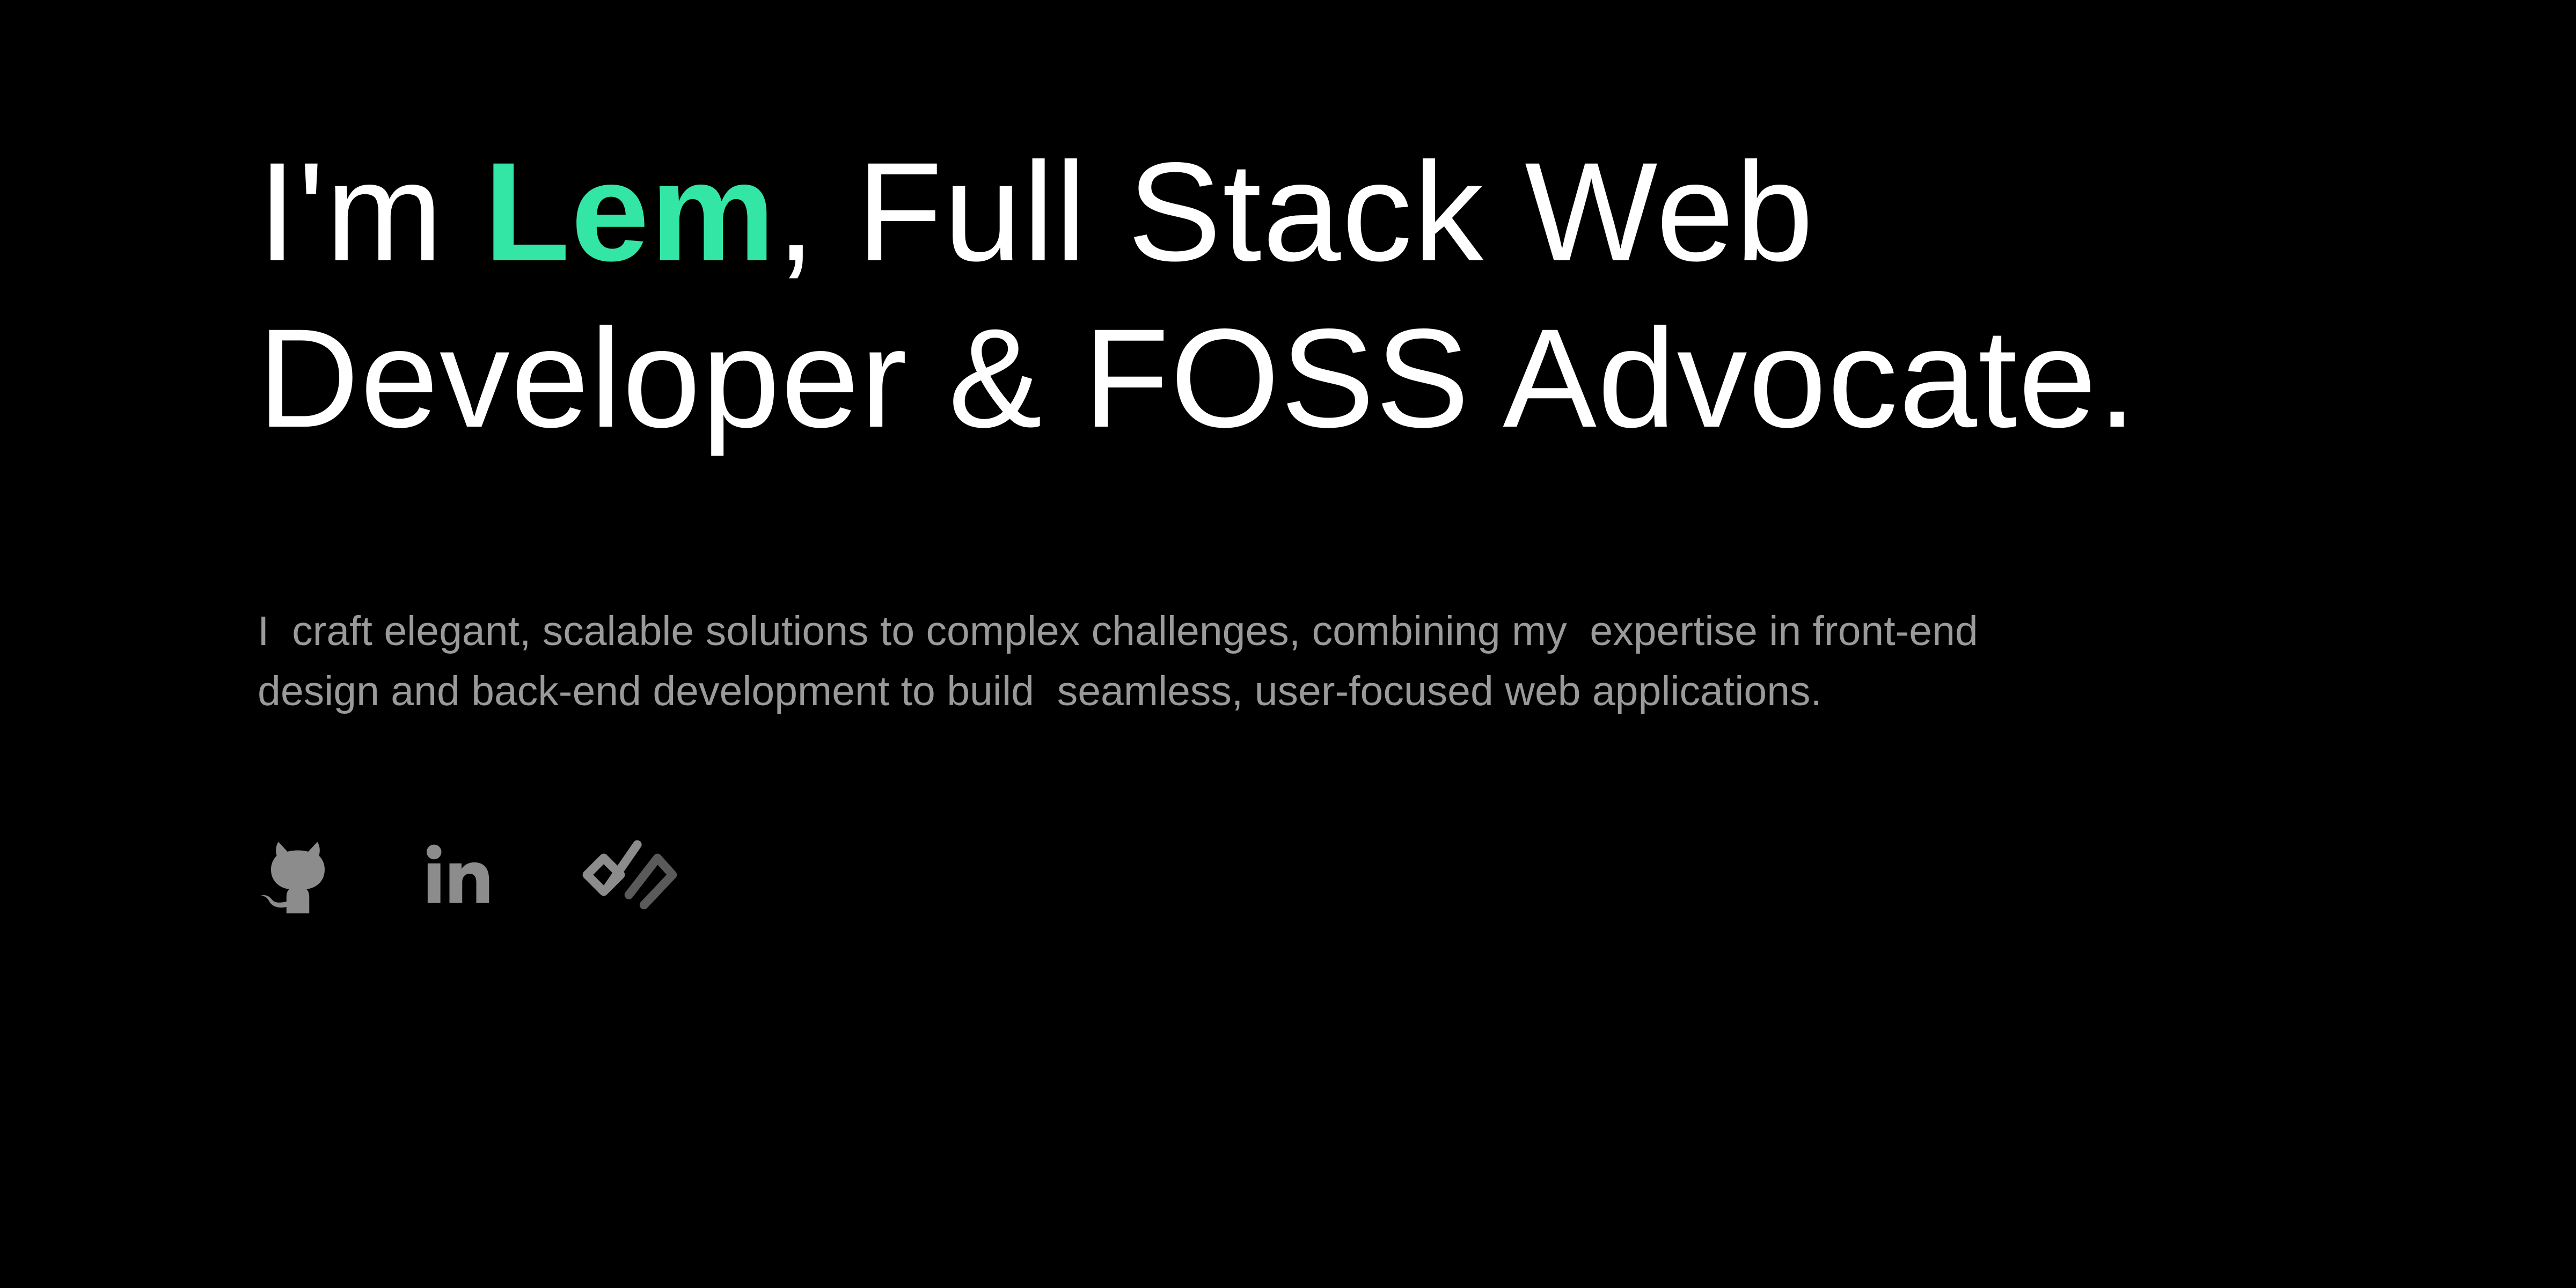 The width and height of the screenshot is (2576, 1288). I want to click on headline-suffix: , Full Stack Web, so click(1295, 211).